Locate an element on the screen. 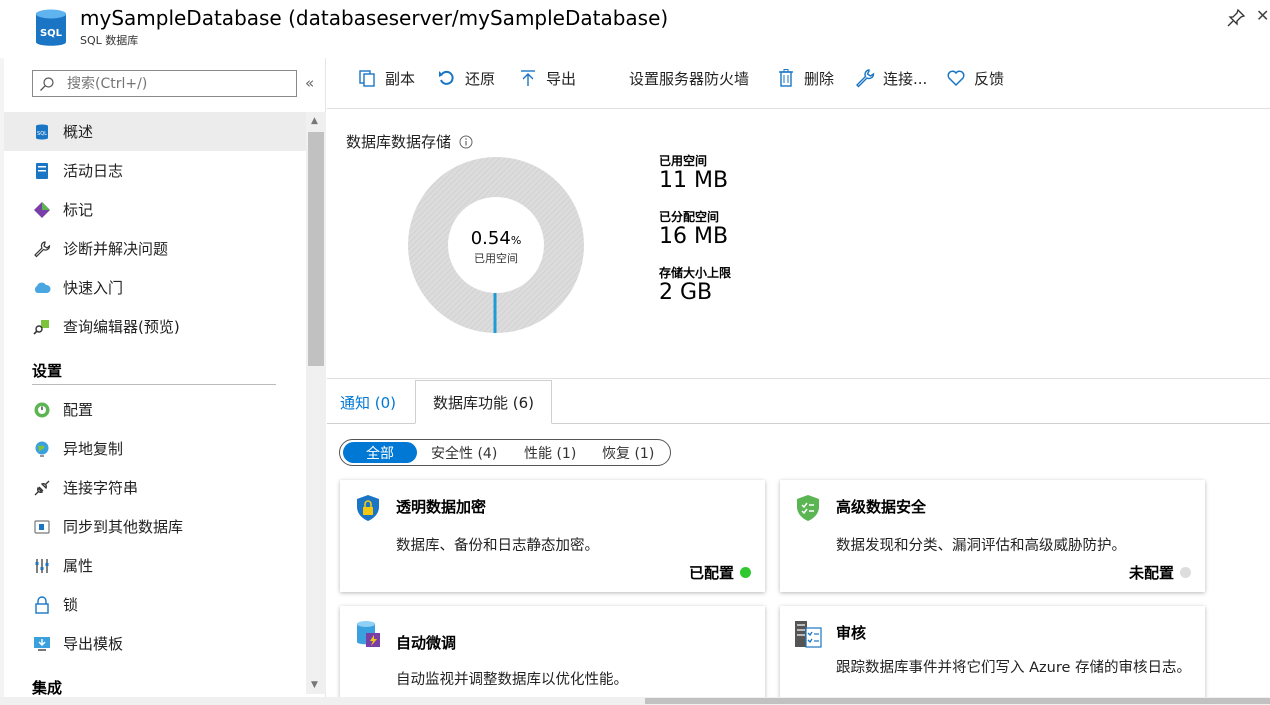  sidebar-item-connection-strings: 连接字符串 is located at coordinates (155, 487).